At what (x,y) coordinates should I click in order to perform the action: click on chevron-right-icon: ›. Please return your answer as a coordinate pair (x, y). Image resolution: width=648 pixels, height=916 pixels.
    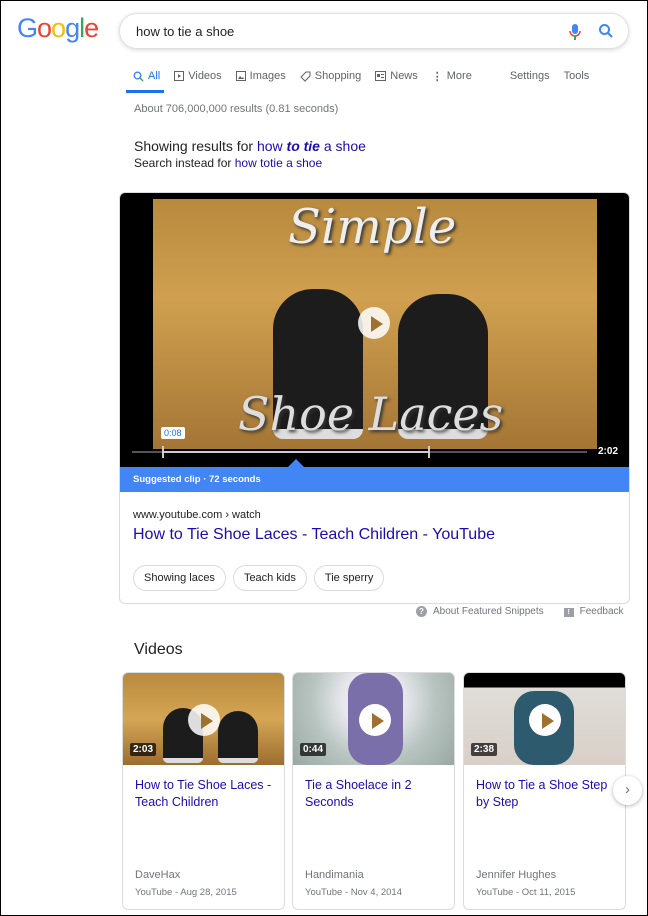
    Looking at the image, I should click on (627, 789).